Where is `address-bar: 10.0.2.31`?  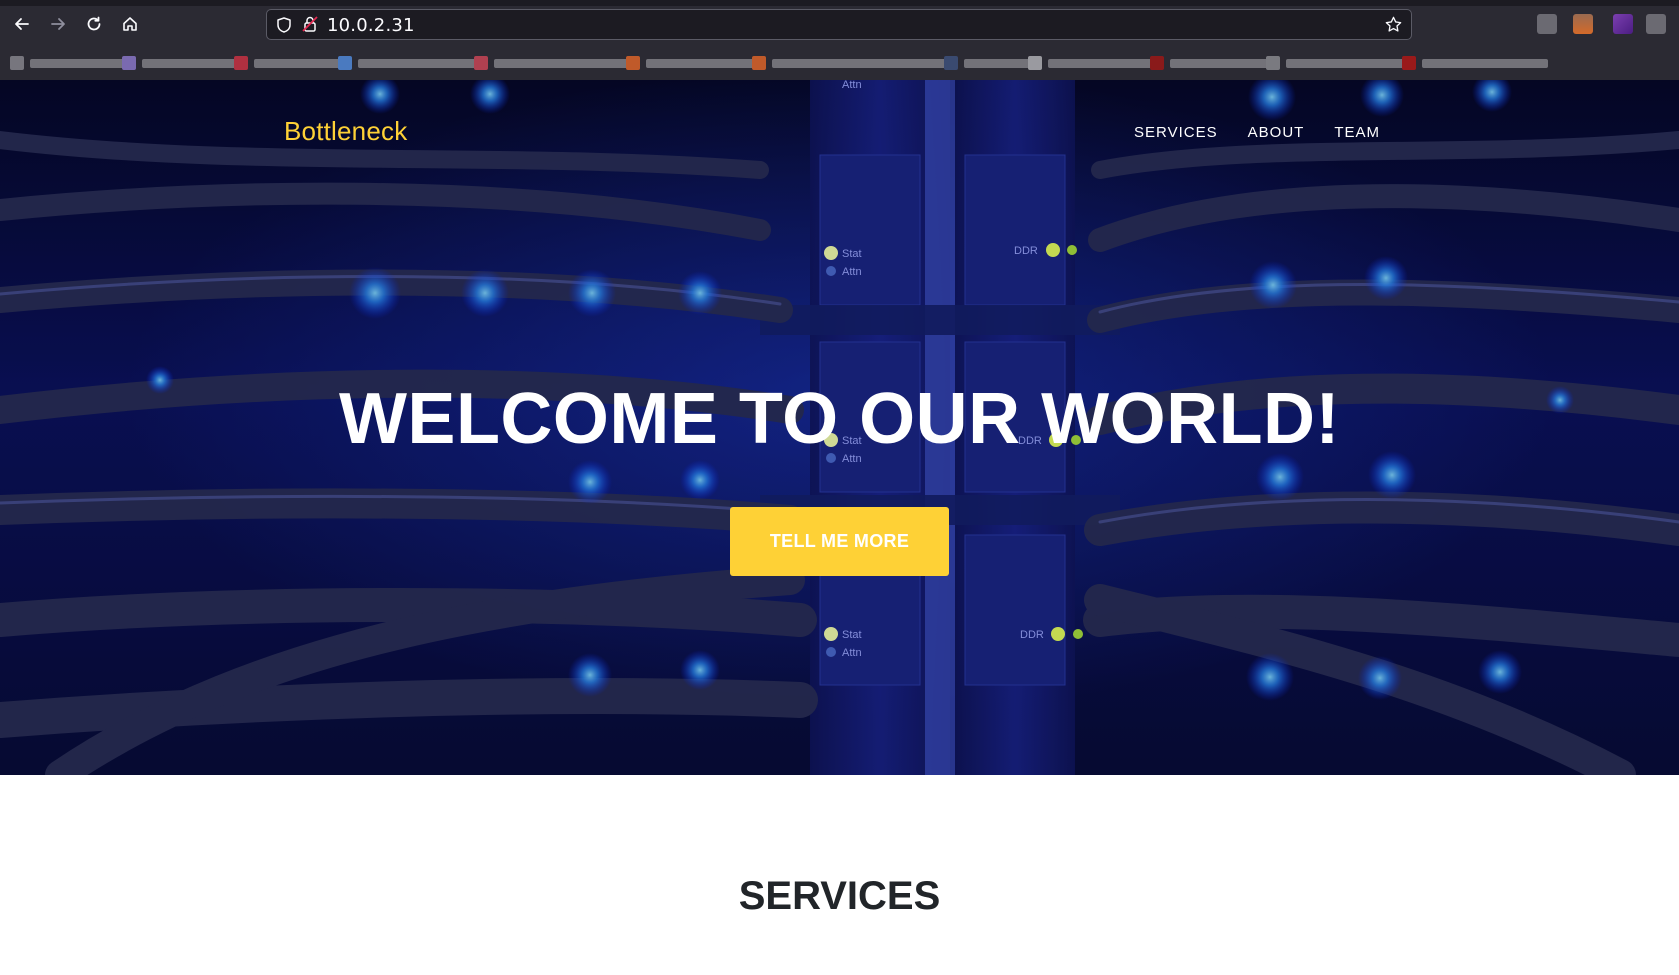 address-bar: 10.0.2.31 is located at coordinates (839, 24).